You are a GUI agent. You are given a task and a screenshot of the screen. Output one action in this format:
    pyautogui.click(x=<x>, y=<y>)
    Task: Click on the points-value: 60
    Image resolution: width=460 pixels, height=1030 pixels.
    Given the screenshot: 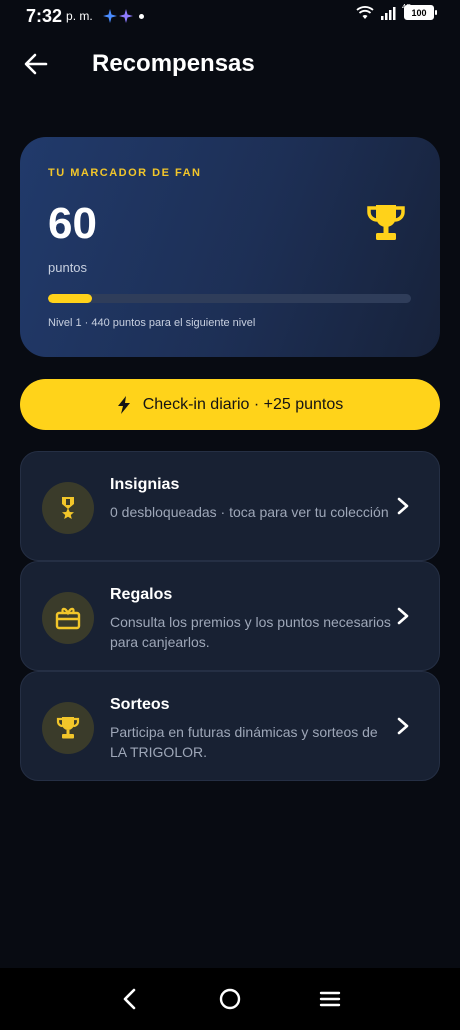 What is the action you would take?
    pyautogui.click(x=72, y=223)
    